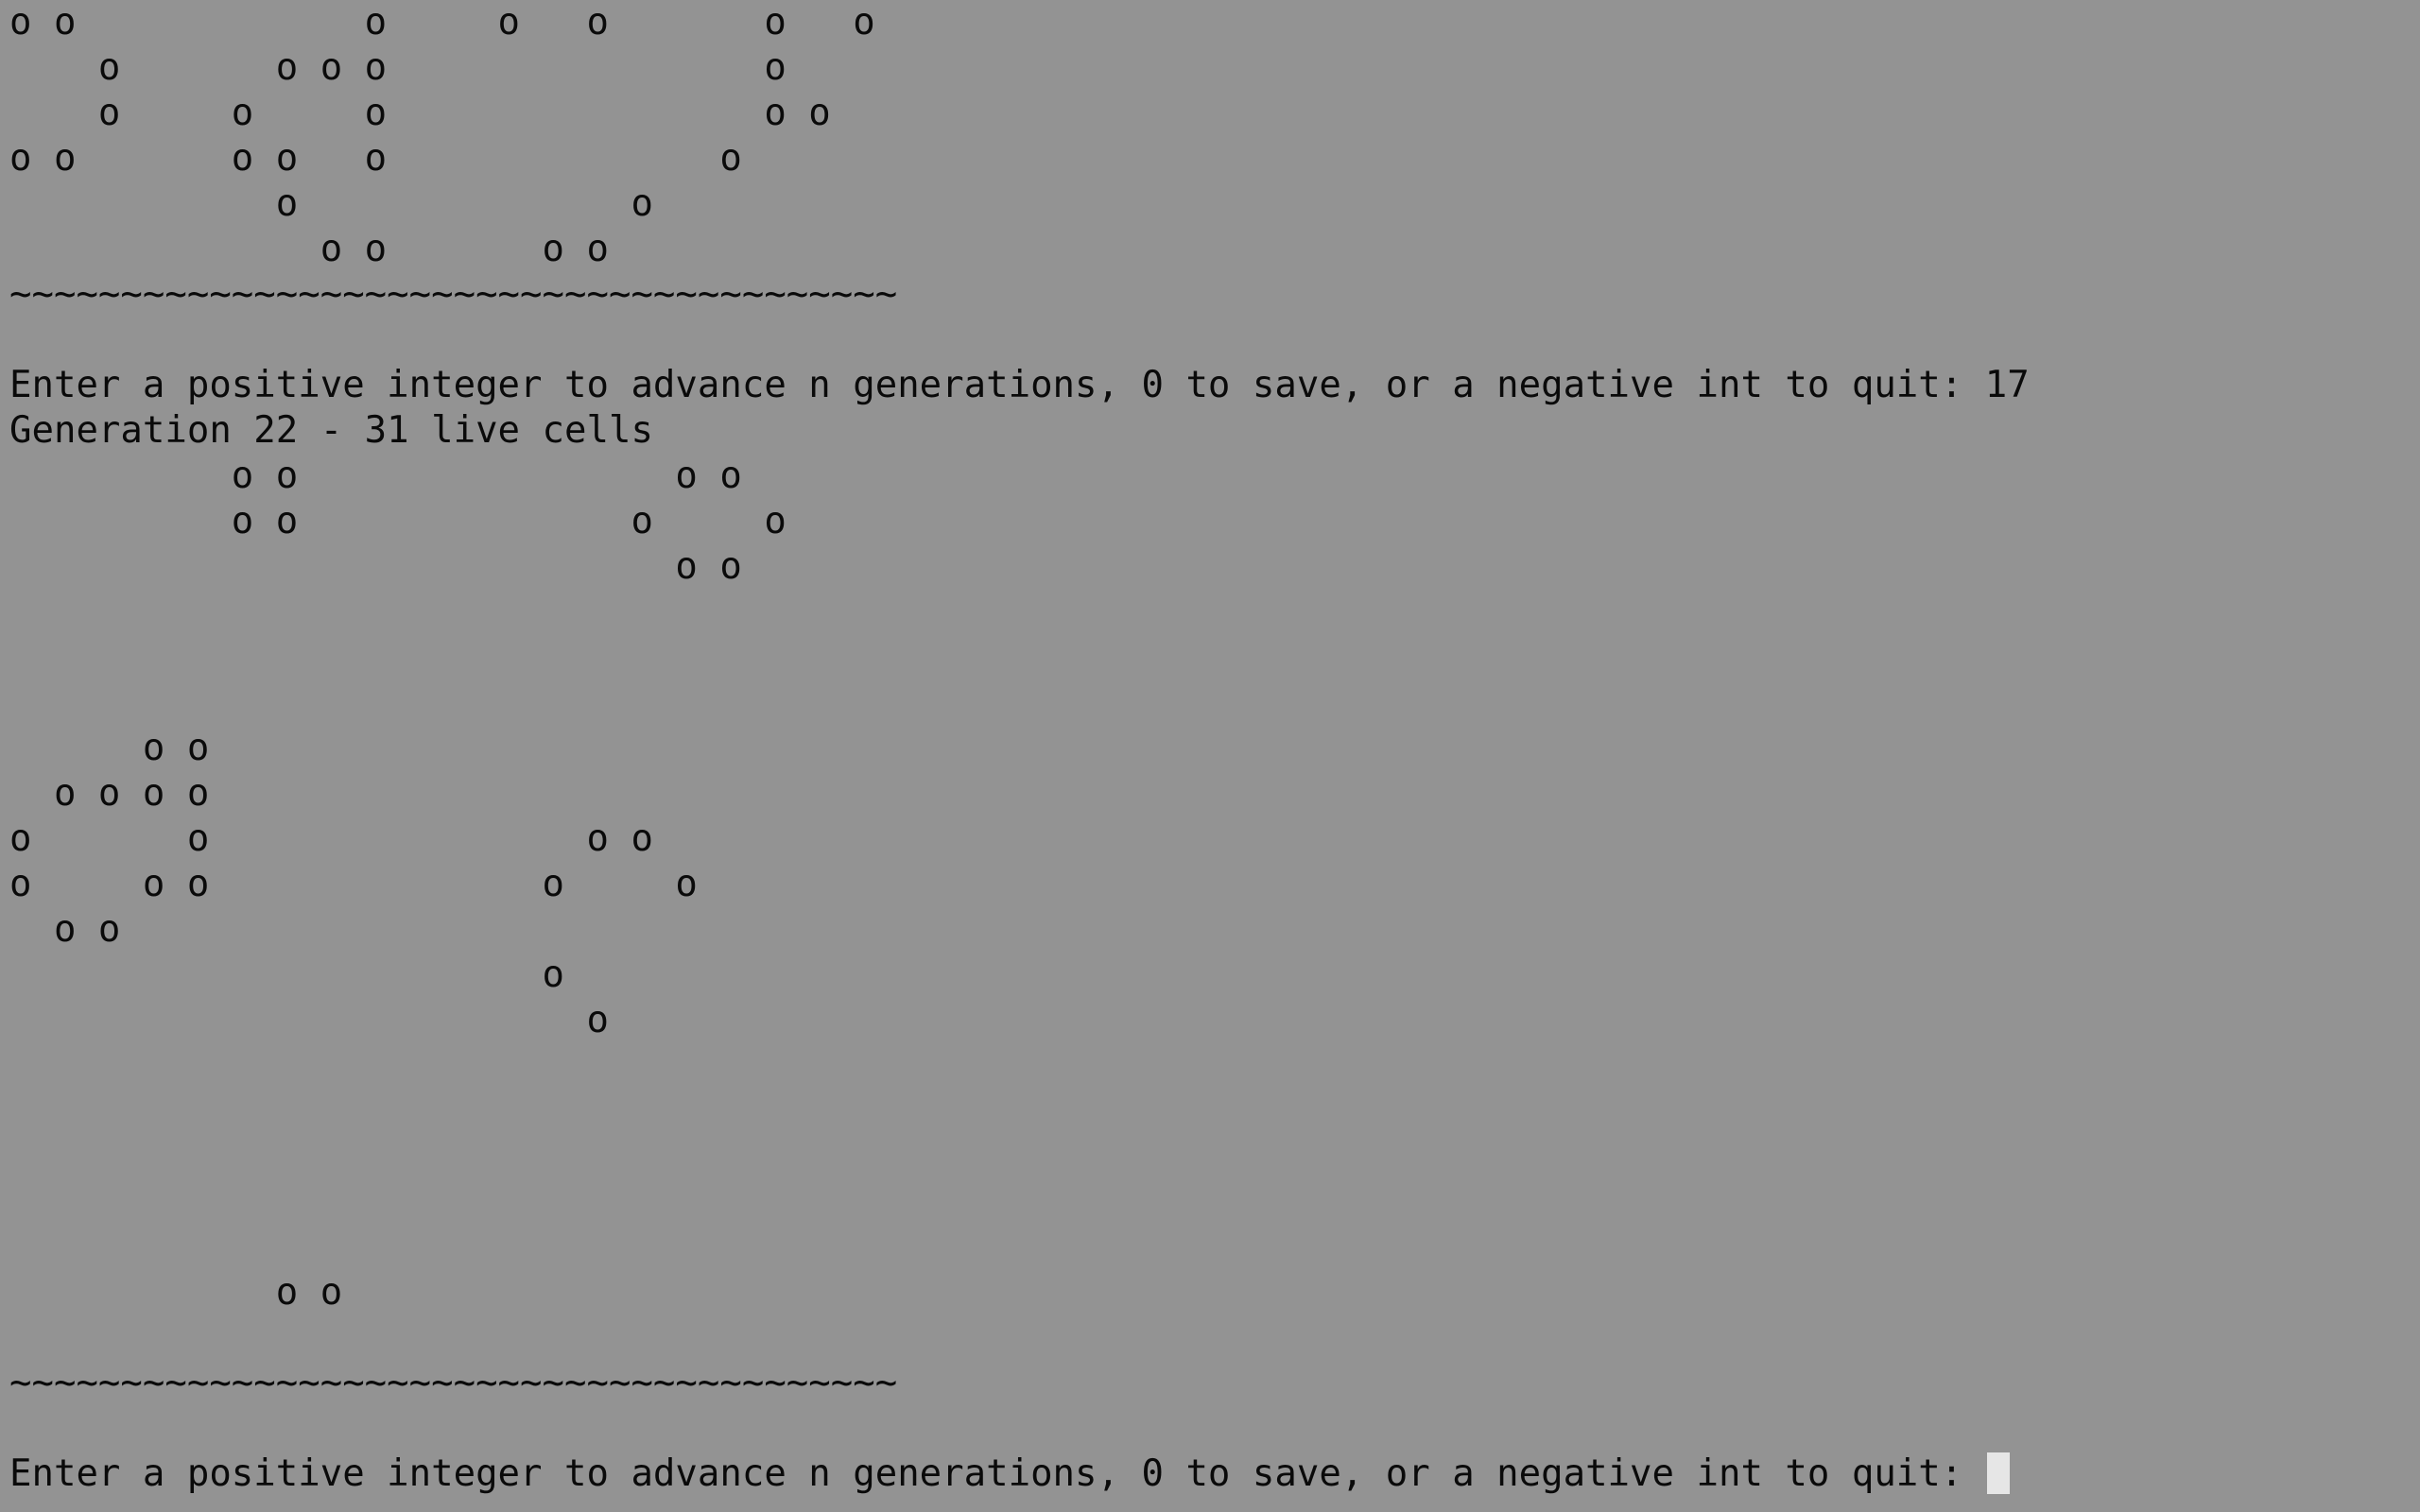 This screenshot has width=2420, height=1512. I want to click on generation-status: Generation 22 - 31 live cells, so click(331, 430).